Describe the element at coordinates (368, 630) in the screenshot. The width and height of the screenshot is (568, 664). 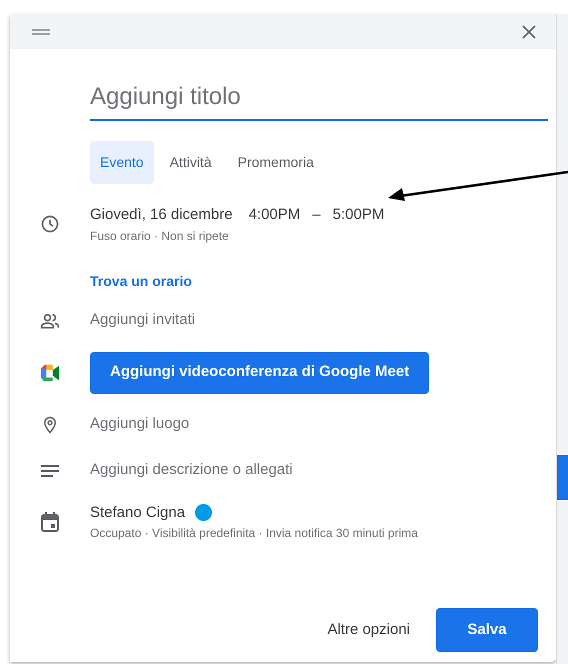
I see `more-options-button: Altre opzioni` at that location.